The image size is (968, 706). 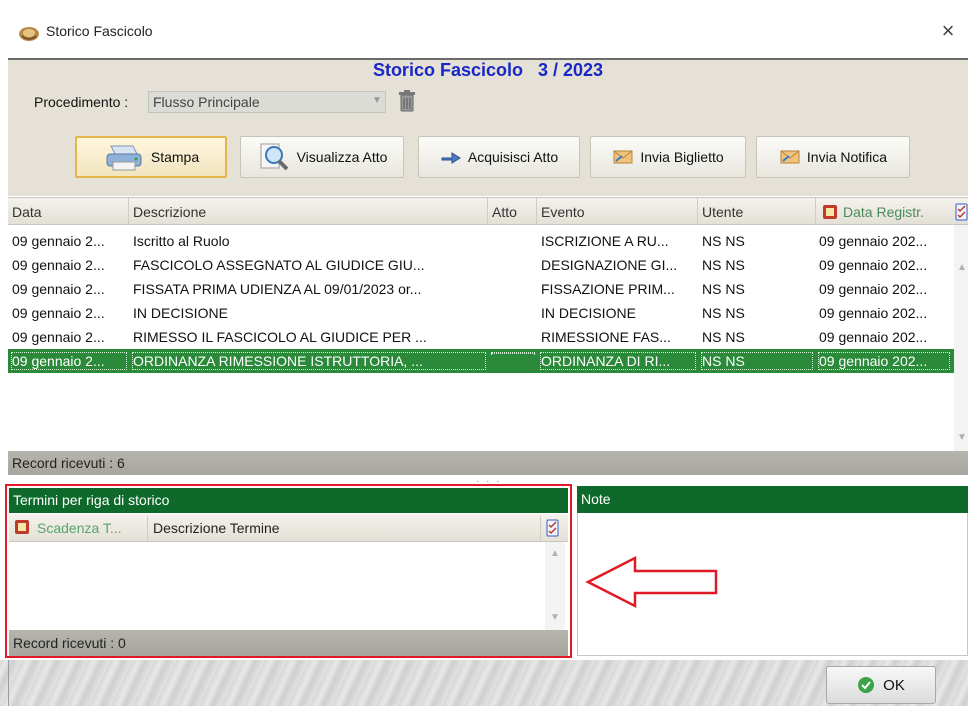 I want to click on invia-biglietto-button: Invia Biglietto, so click(x=668, y=157).